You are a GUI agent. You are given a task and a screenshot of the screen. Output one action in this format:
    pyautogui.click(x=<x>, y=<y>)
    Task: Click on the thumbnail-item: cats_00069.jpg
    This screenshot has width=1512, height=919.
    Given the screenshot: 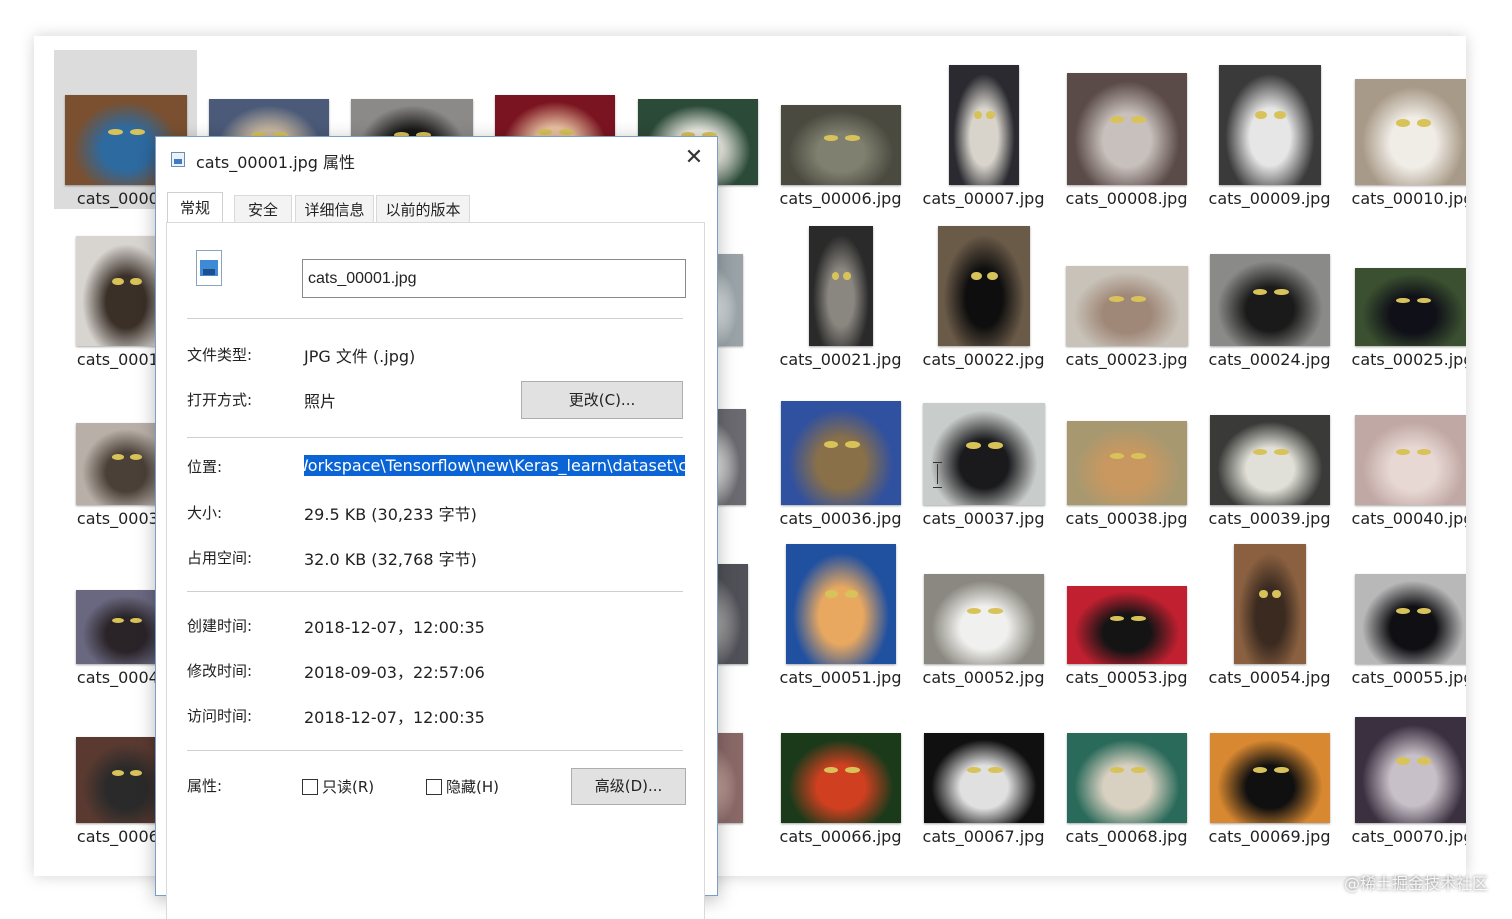 What is the action you would take?
    pyautogui.click(x=1269, y=767)
    